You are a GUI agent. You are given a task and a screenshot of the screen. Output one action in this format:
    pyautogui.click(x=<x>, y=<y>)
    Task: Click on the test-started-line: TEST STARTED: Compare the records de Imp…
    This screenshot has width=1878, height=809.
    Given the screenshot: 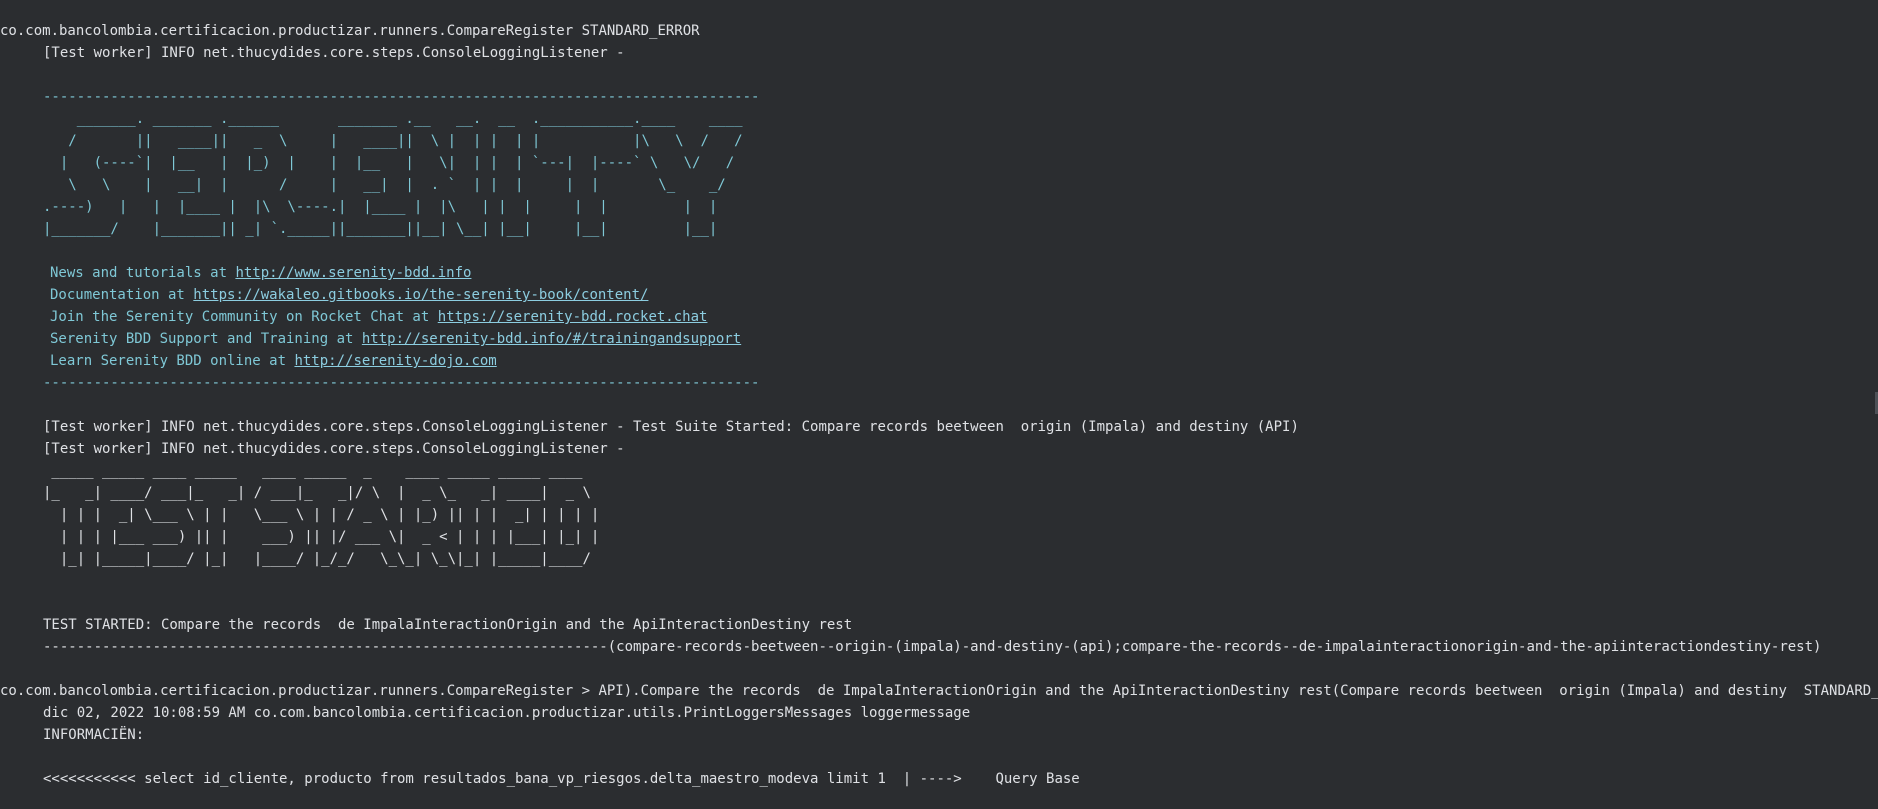 What is the action you would take?
    pyautogui.click(x=448, y=625)
    